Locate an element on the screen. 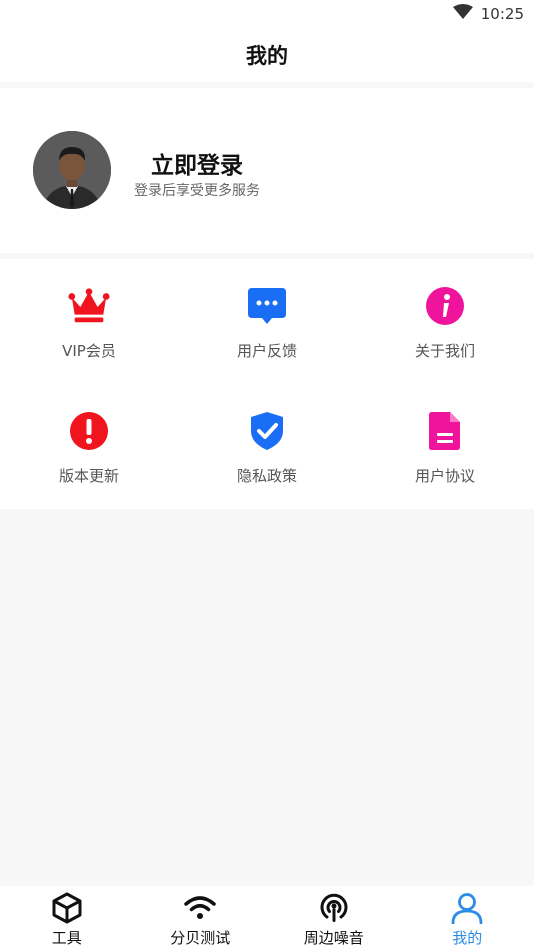  status-bar: 10:25 is located at coordinates (267, 14).